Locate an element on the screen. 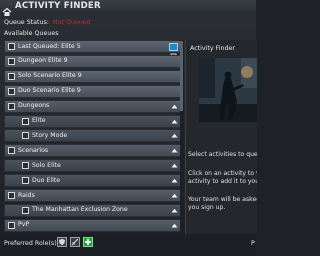  window-title: ACTIVITY FINDER is located at coordinates (58, 6).